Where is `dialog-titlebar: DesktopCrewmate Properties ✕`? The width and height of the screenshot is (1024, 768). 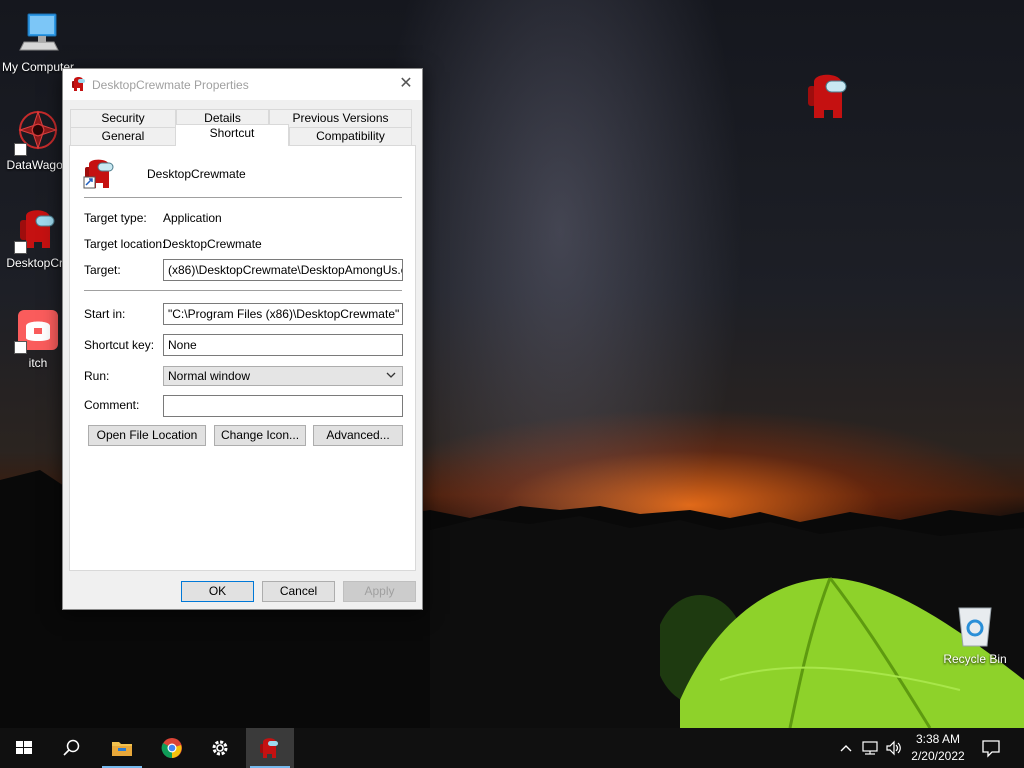
dialog-titlebar: DesktopCrewmate Properties ✕ is located at coordinates (242, 84).